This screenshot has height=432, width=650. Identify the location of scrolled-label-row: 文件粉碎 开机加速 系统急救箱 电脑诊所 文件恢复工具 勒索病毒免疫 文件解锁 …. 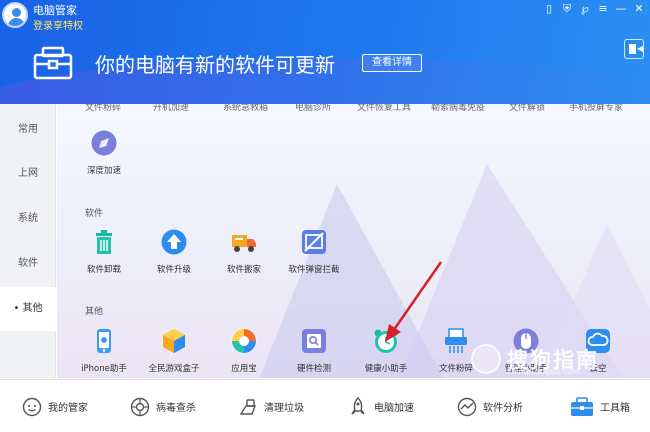
(353, 109).